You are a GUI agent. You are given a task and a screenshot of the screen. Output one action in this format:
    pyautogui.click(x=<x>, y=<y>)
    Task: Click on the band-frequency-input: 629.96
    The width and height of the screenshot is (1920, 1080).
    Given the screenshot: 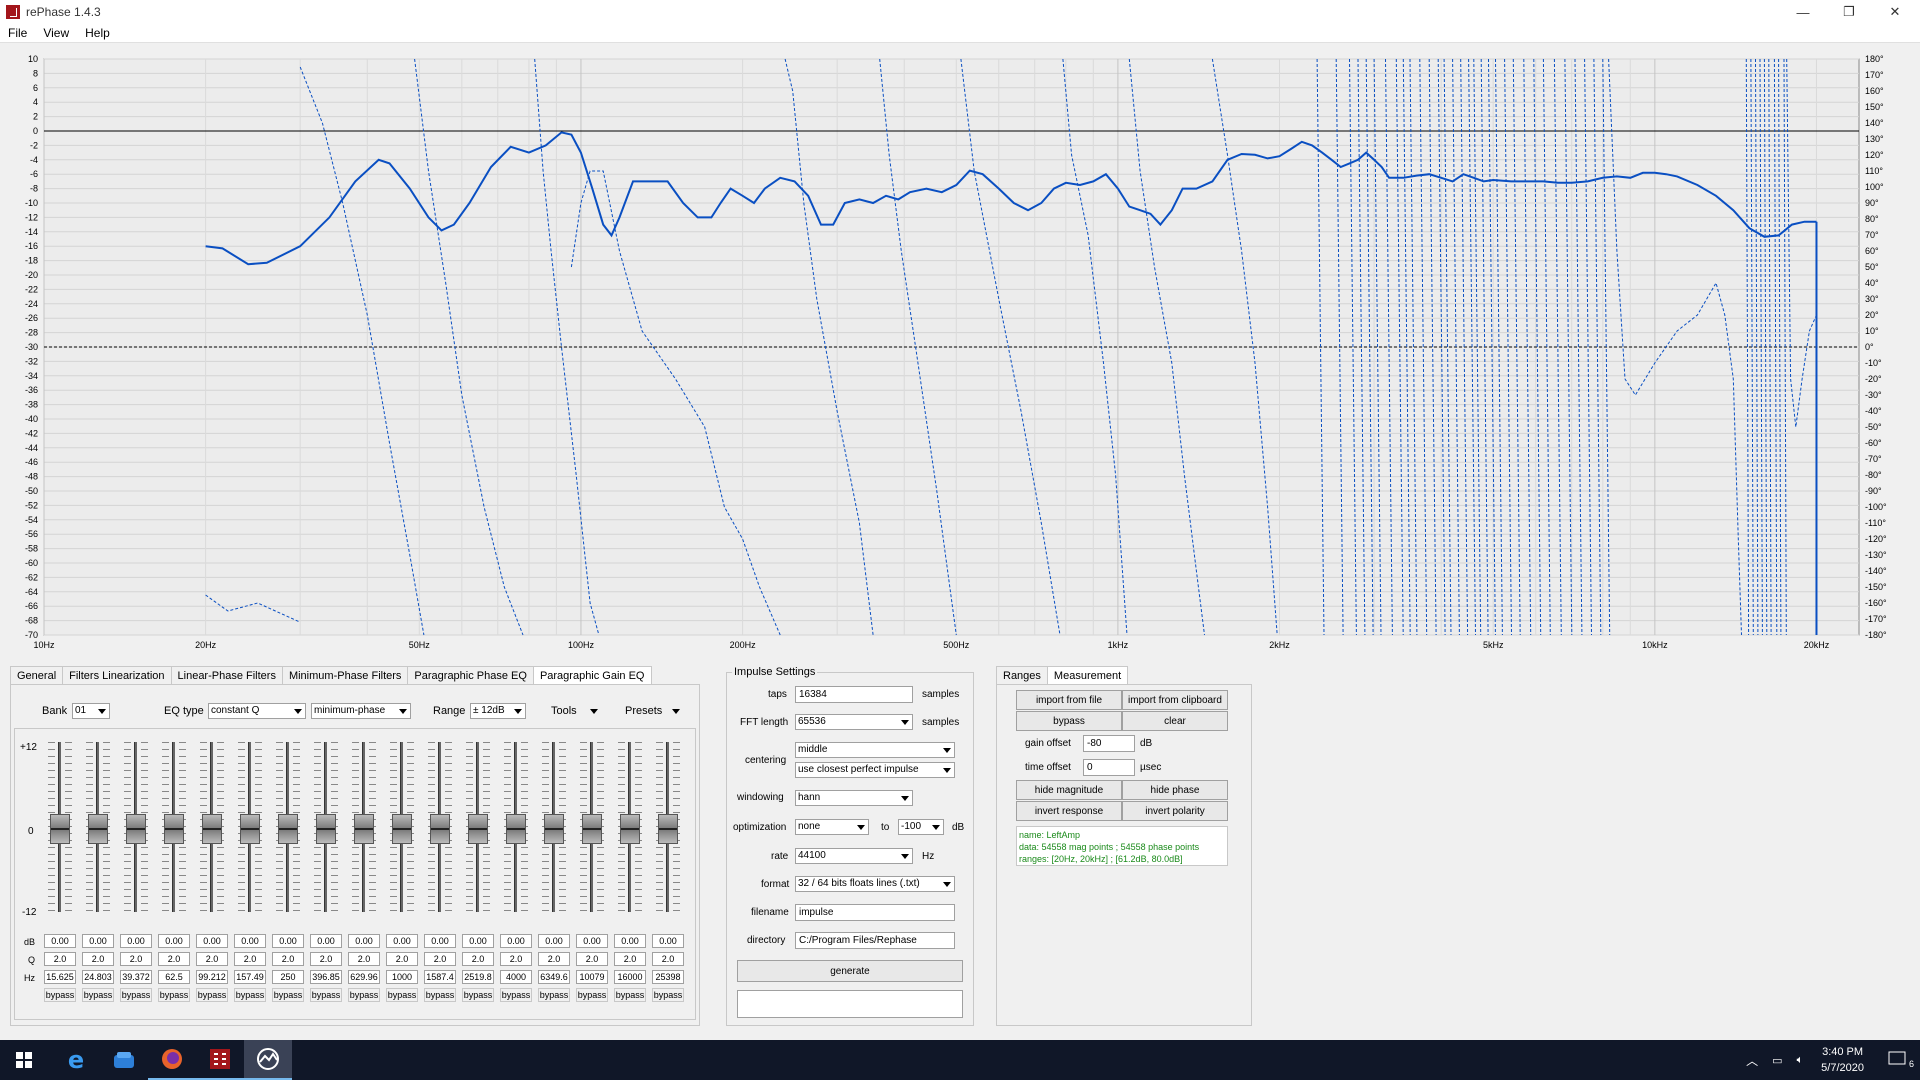 What is the action you would take?
    pyautogui.click(x=364, y=977)
    